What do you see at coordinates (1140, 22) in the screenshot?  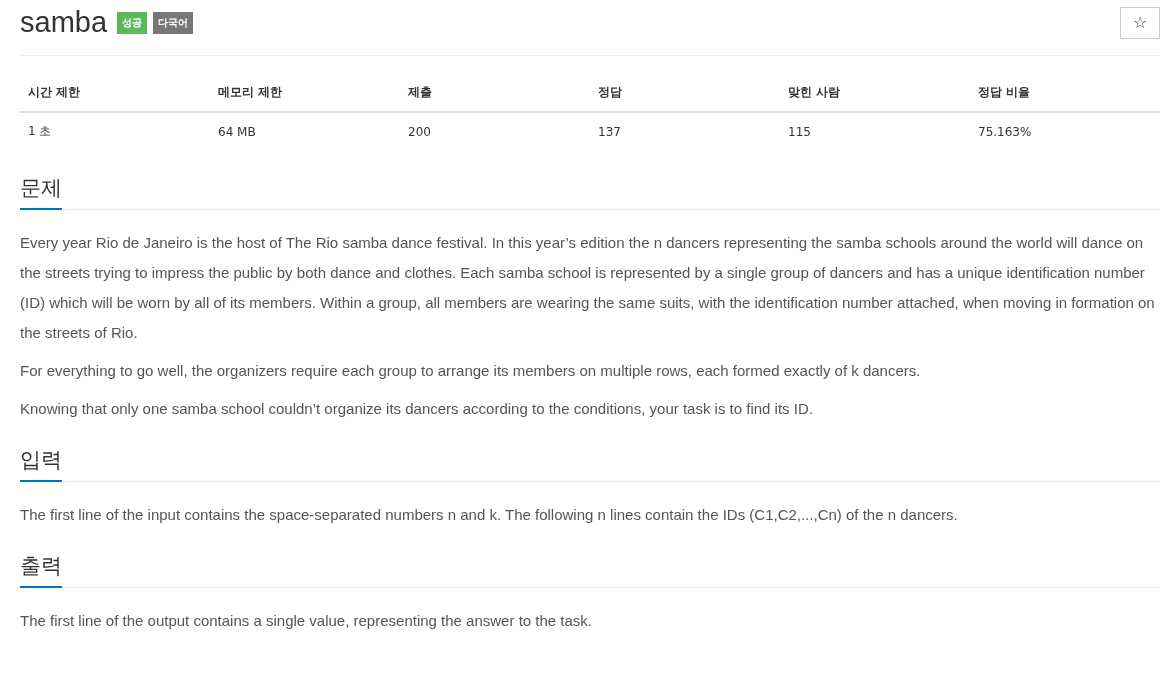 I see `star-button: ☆` at bounding box center [1140, 22].